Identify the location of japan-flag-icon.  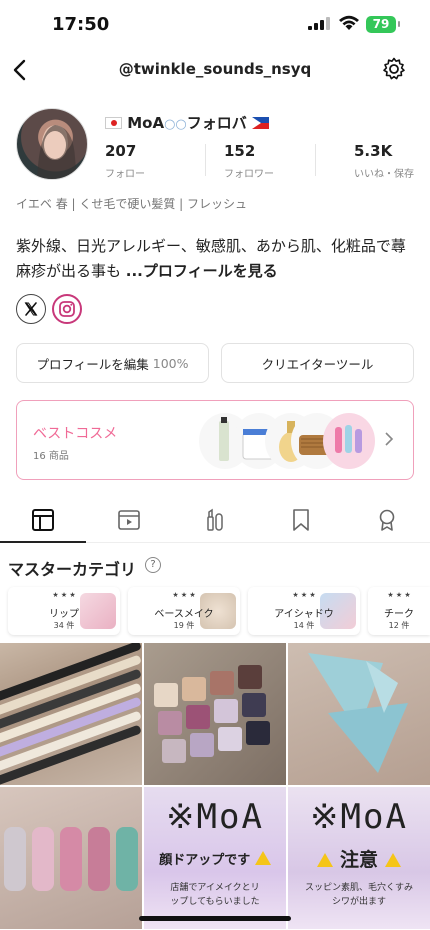
(113, 123).